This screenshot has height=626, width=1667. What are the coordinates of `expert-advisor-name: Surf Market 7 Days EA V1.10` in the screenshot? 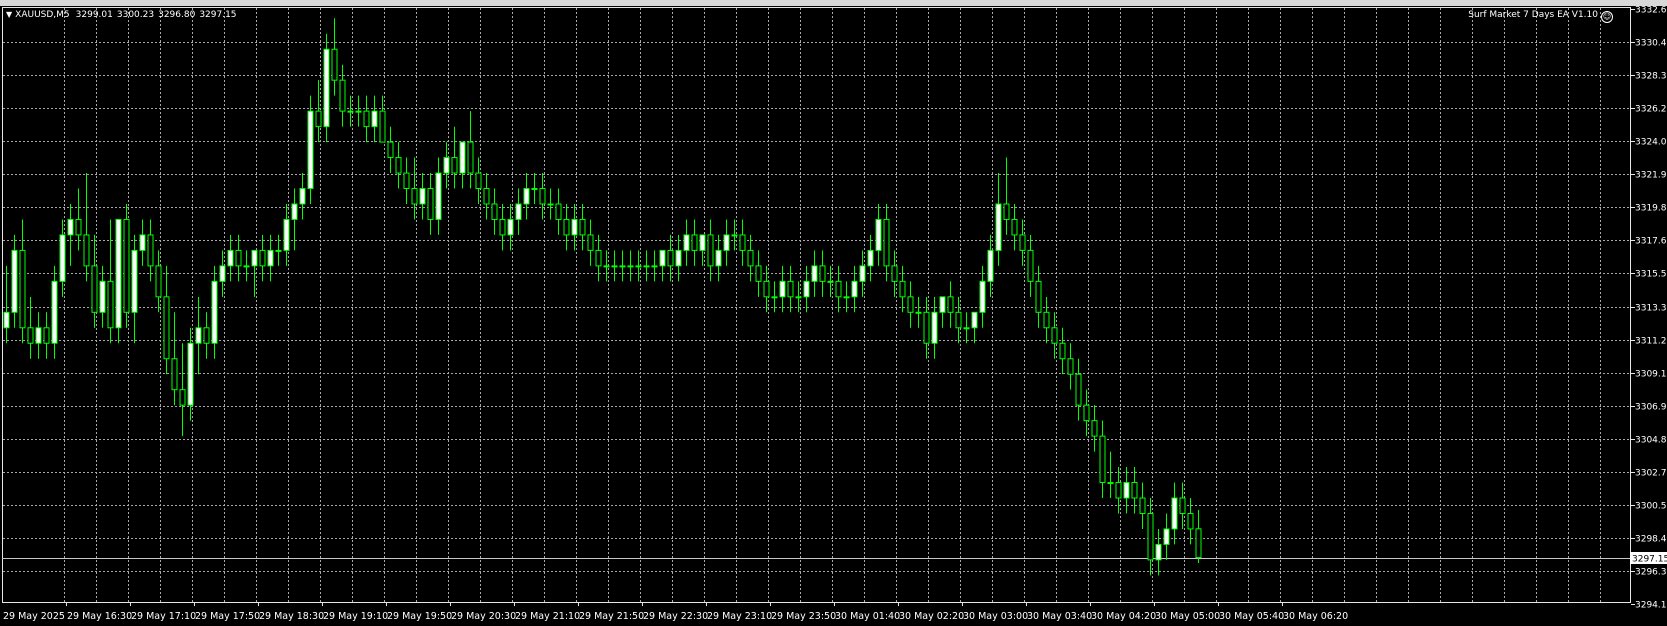 It's located at (1533, 15).